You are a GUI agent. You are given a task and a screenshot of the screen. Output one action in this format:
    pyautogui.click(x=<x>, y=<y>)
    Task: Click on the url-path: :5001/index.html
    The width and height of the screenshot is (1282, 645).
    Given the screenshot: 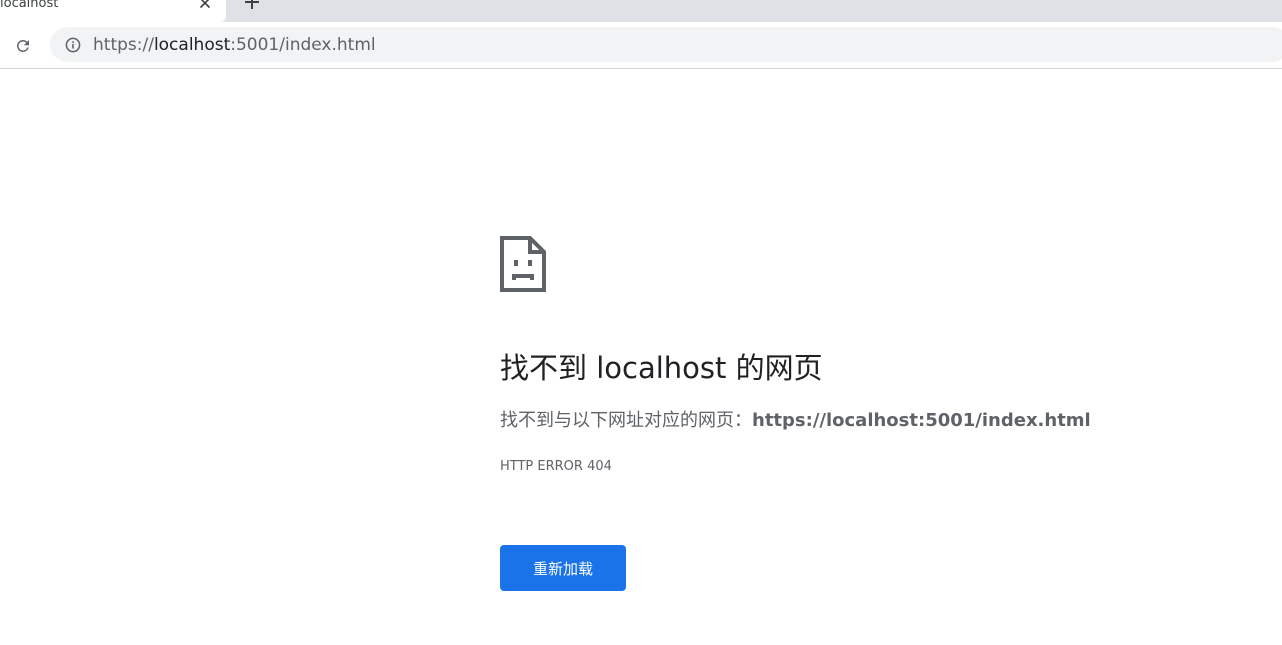 What is the action you would take?
    pyautogui.click(x=303, y=45)
    